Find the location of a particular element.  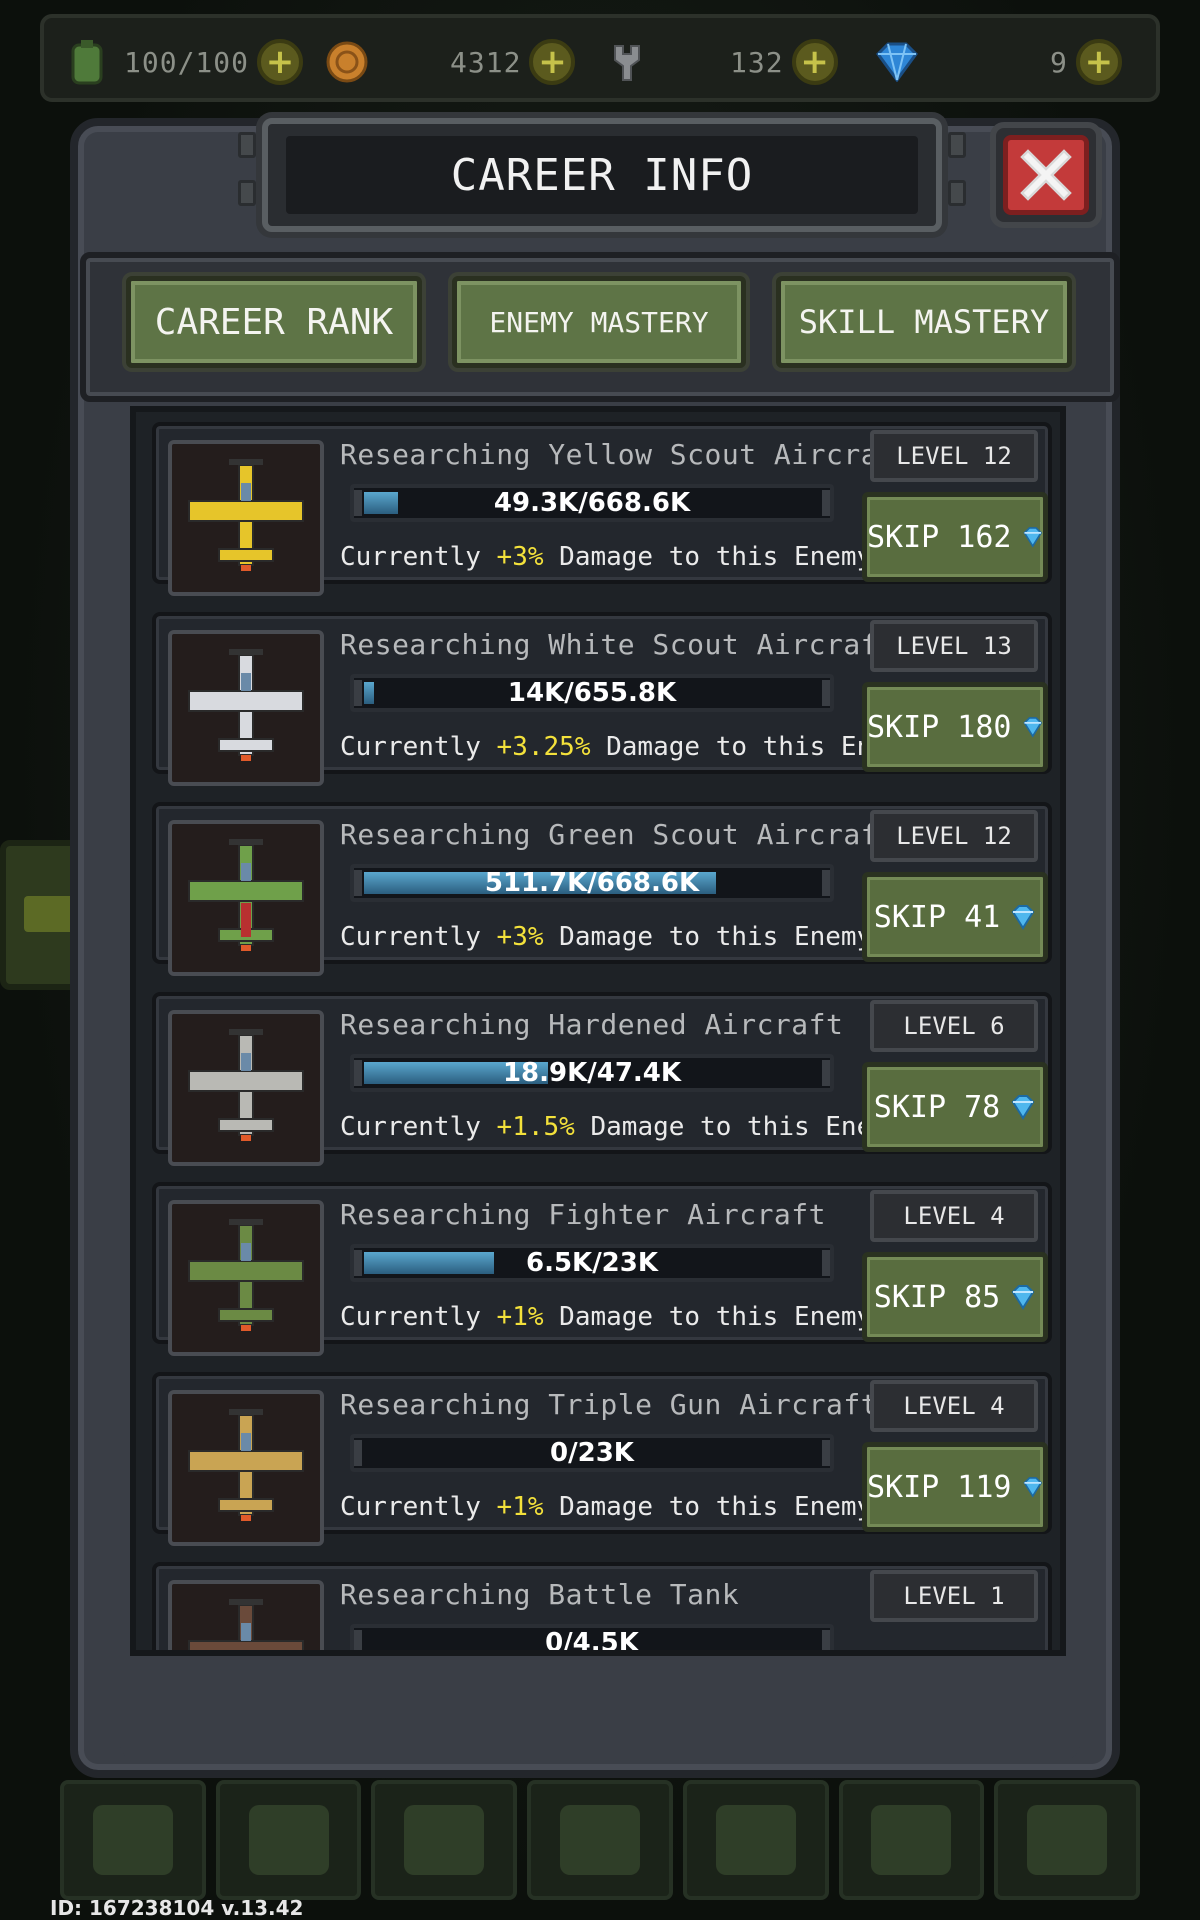

skip-button: SKIP 162 is located at coordinates (955, 537).